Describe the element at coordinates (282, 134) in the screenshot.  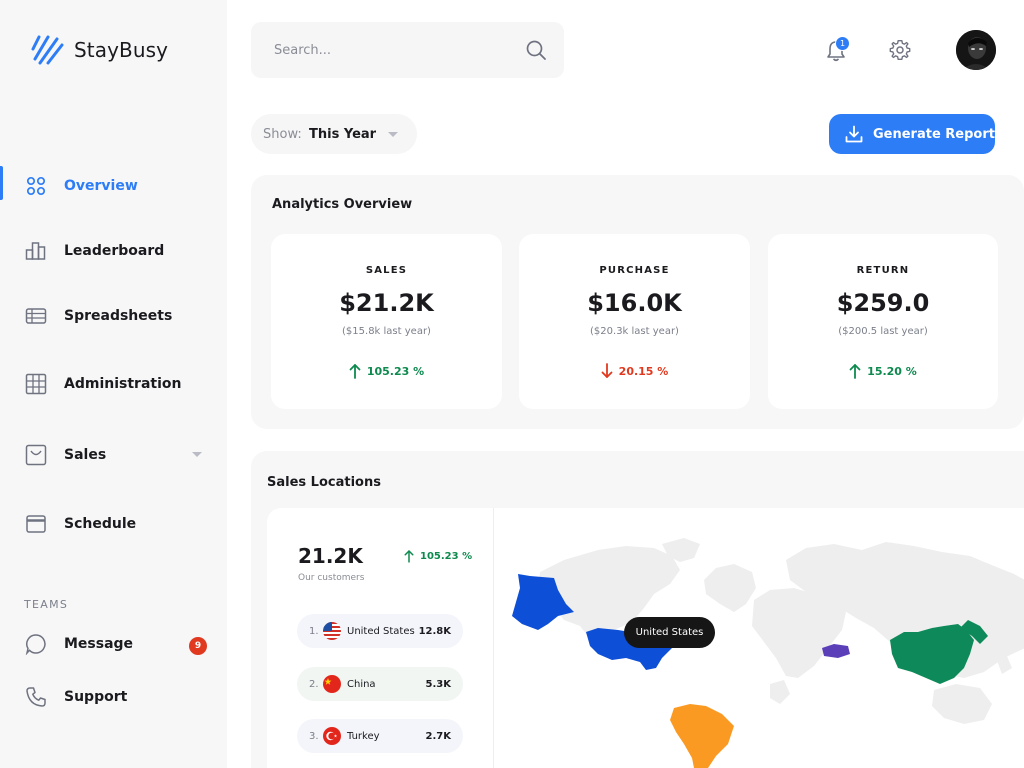
I see `period-select-label: Show:` at that location.